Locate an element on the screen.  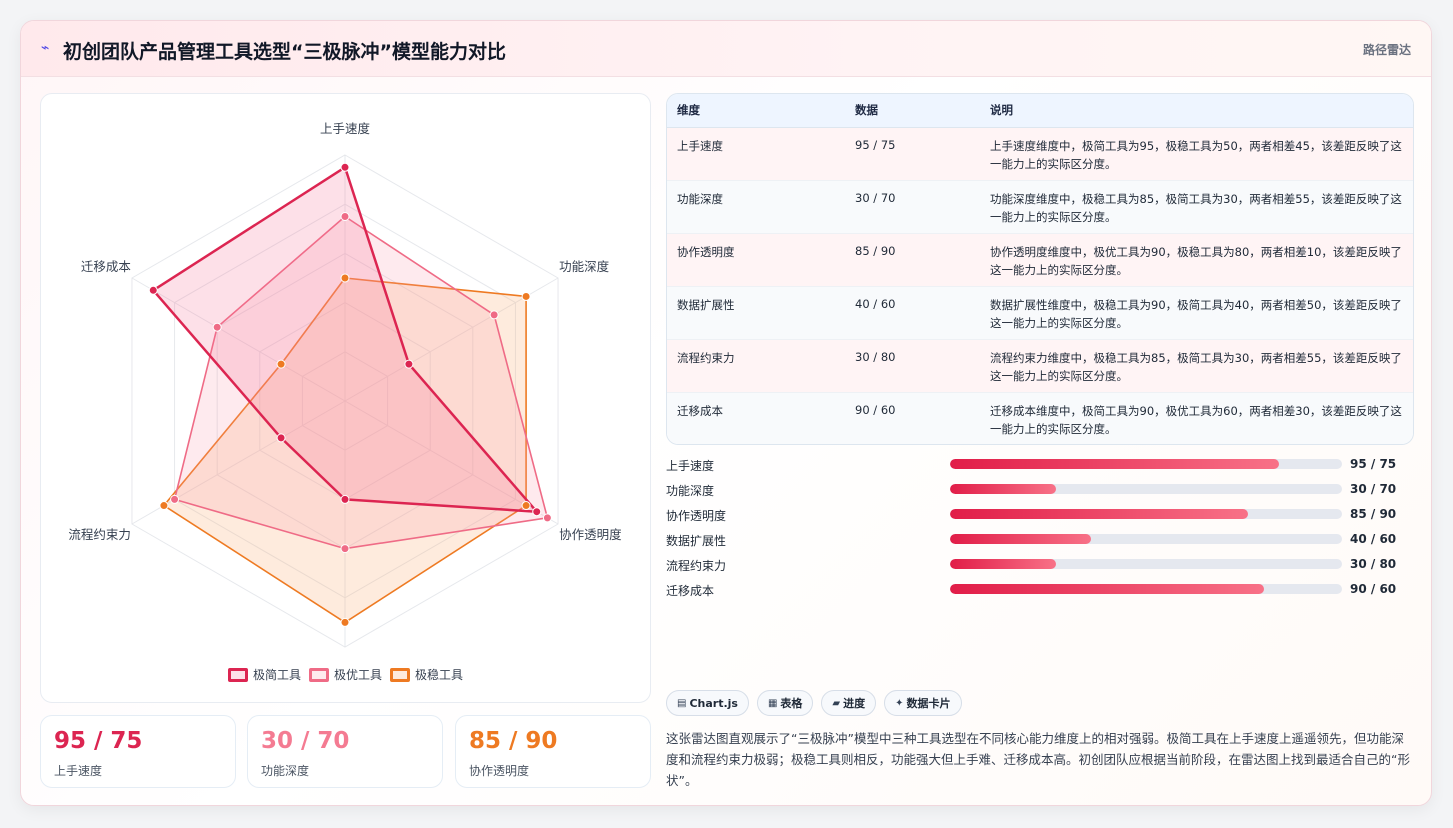
progress-label: 迁移成本 is located at coordinates (690, 591).